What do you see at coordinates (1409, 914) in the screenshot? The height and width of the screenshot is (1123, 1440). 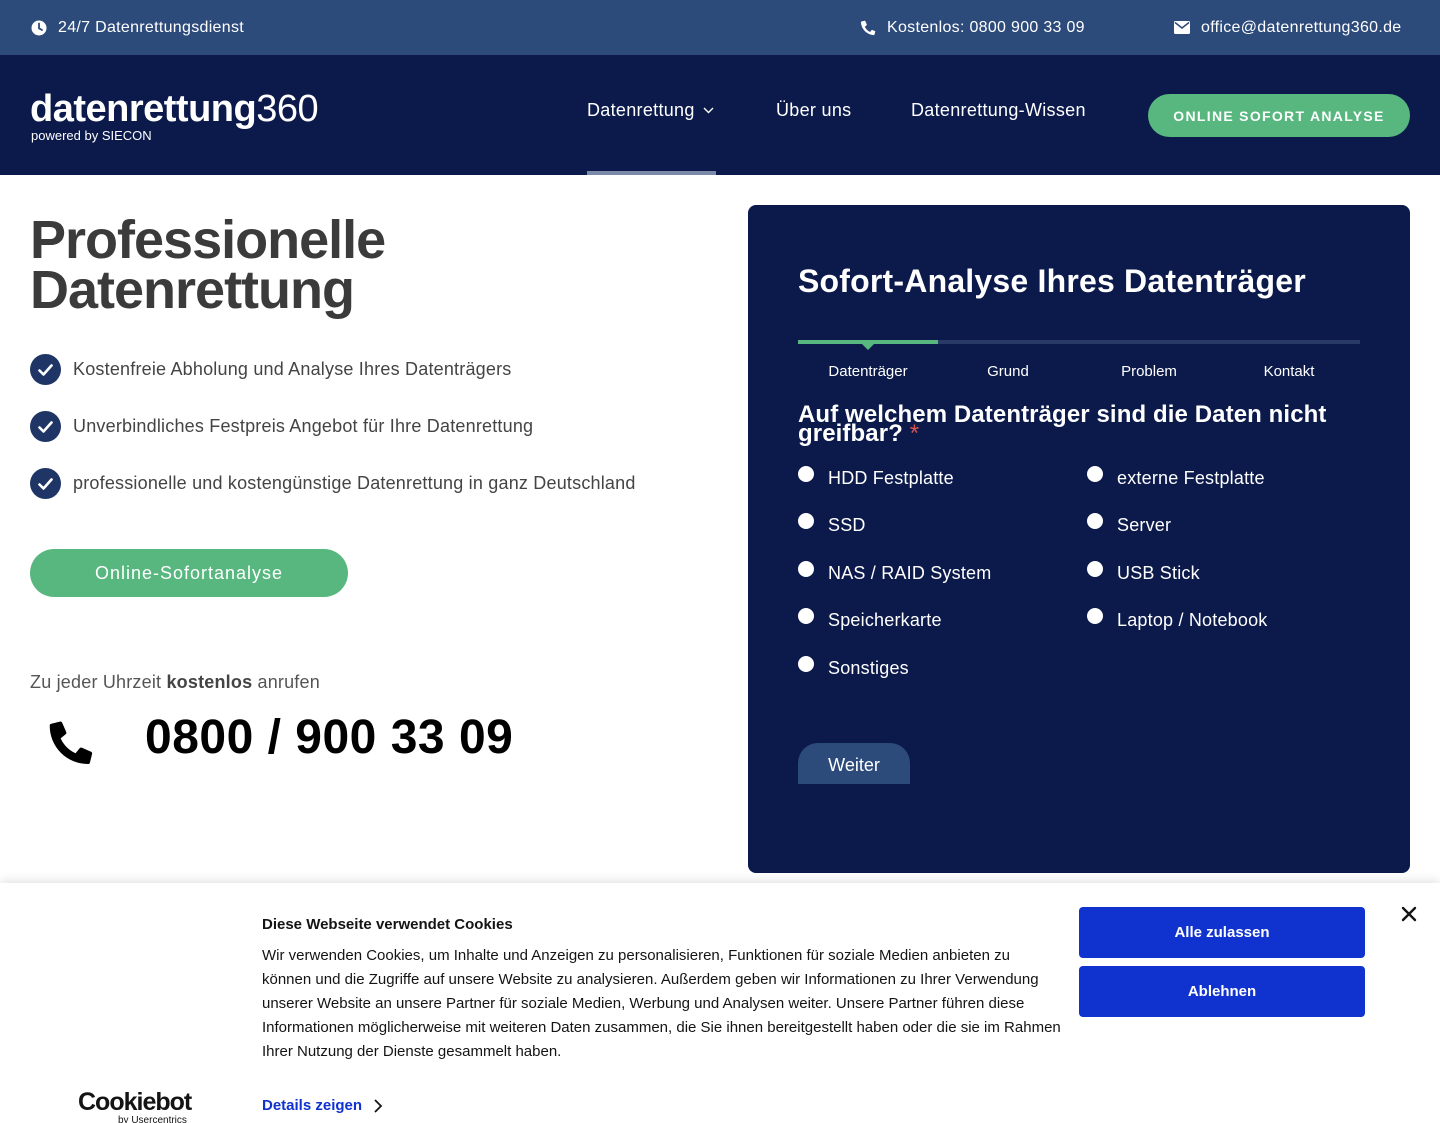 I see `close-icon` at bounding box center [1409, 914].